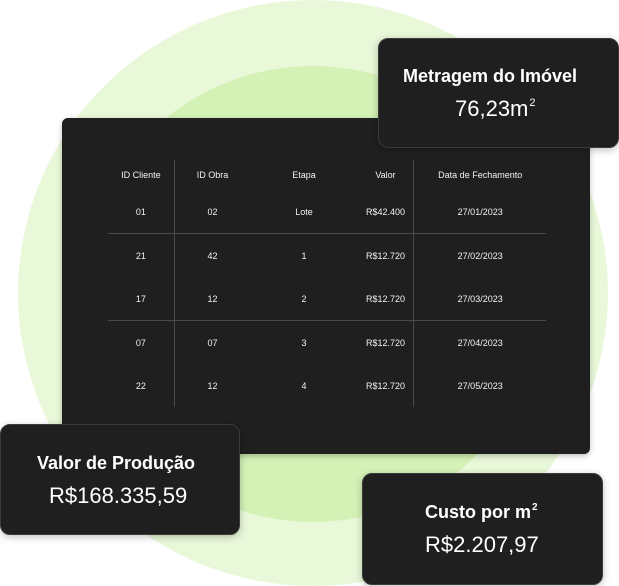 This screenshot has width=619, height=586. I want to click on table-row: 07 07 3 R$12.720 27/04/2023, so click(327, 342).